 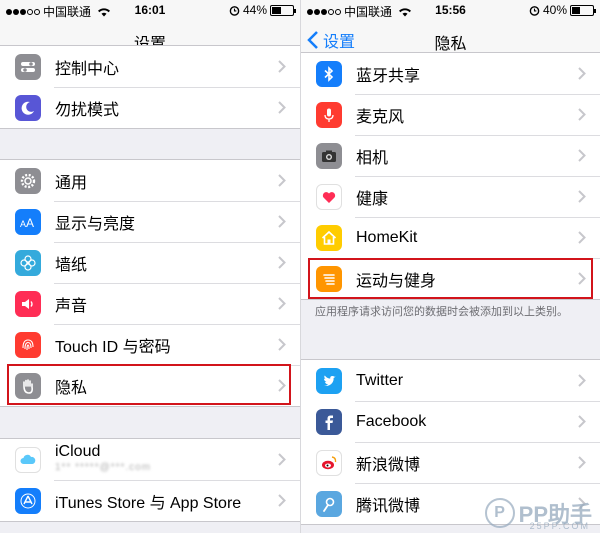 I want to click on privacy-item-microphone: 麦克风, so click(x=450, y=114).